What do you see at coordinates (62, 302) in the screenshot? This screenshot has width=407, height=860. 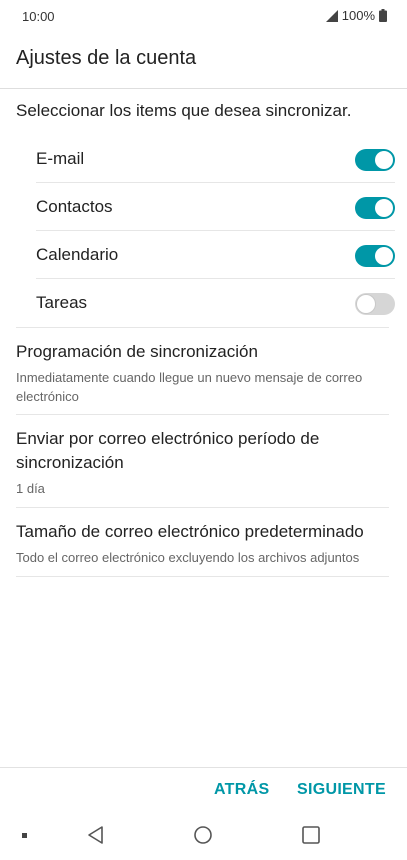 I see `sync-label-tasks: Tareas` at bounding box center [62, 302].